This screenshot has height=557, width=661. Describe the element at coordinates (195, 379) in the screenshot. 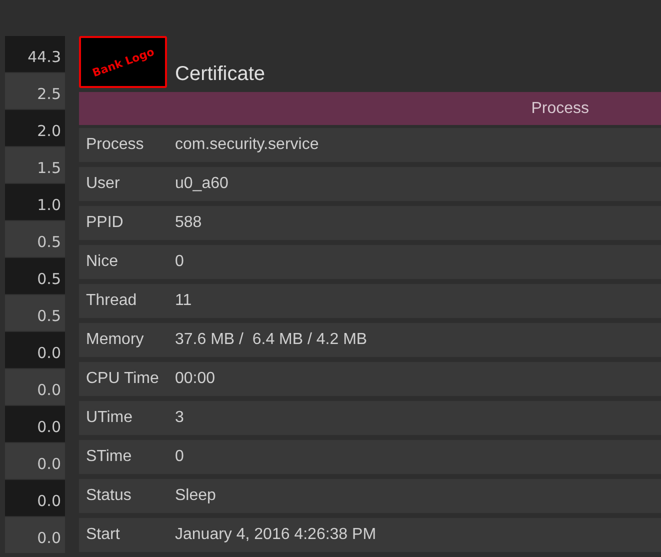

I see `detail-value: 00:00` at that location.